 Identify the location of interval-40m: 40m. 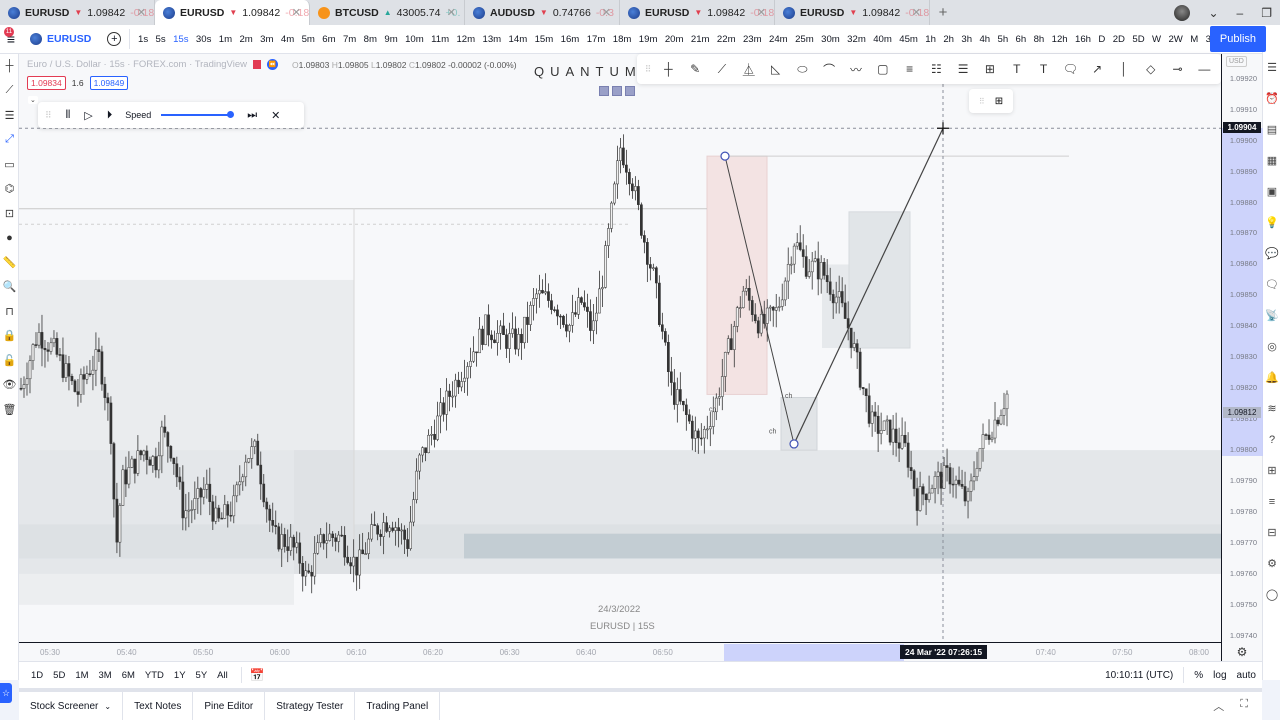
(883, 39).